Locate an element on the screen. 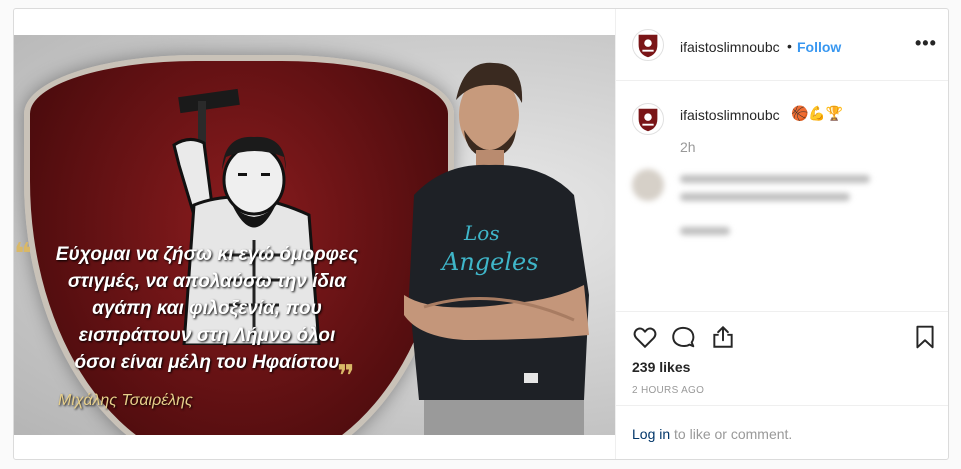  svg-text: Angeles is located at coordinates (489, 262).